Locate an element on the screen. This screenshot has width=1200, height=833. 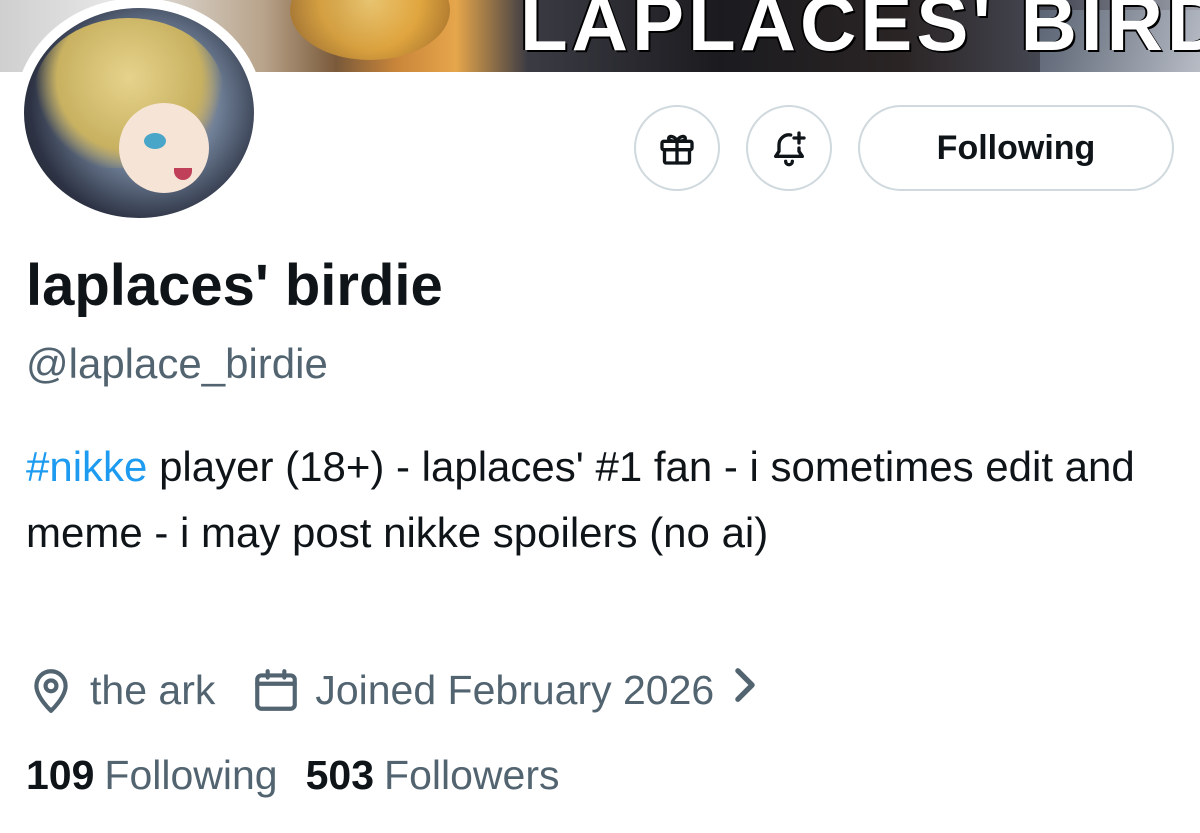
following-label: Following is located at coordinates (191, 775).